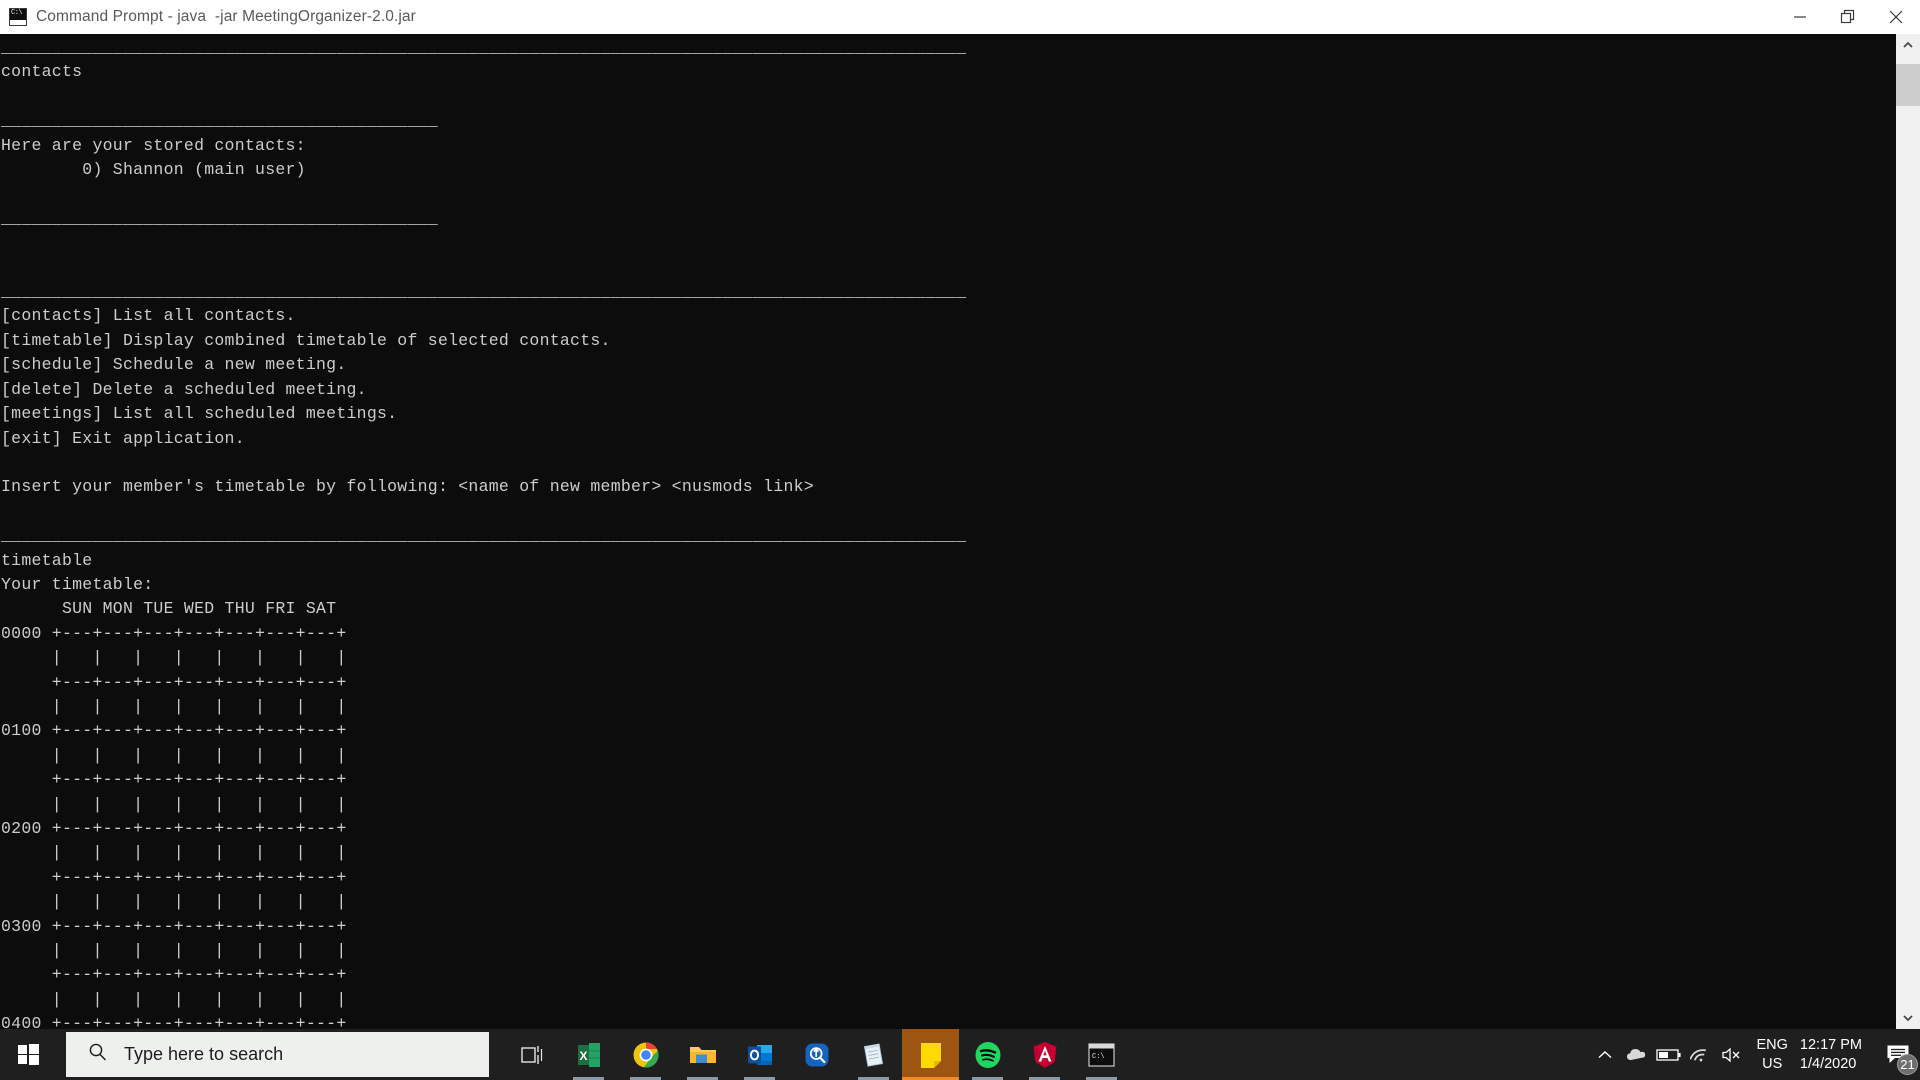  What do you see at coordinates (759, 1054) in the screenshot?
I see `taskbar-item-outlook` at bounding box center [759, 1054].